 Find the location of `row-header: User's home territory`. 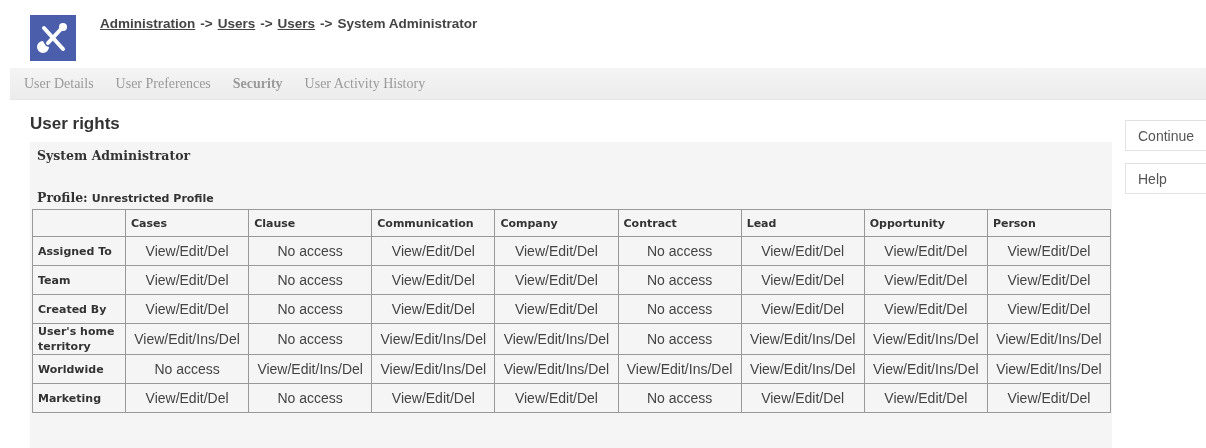

row-header: User's home territory is located at coordinates (79, 339).